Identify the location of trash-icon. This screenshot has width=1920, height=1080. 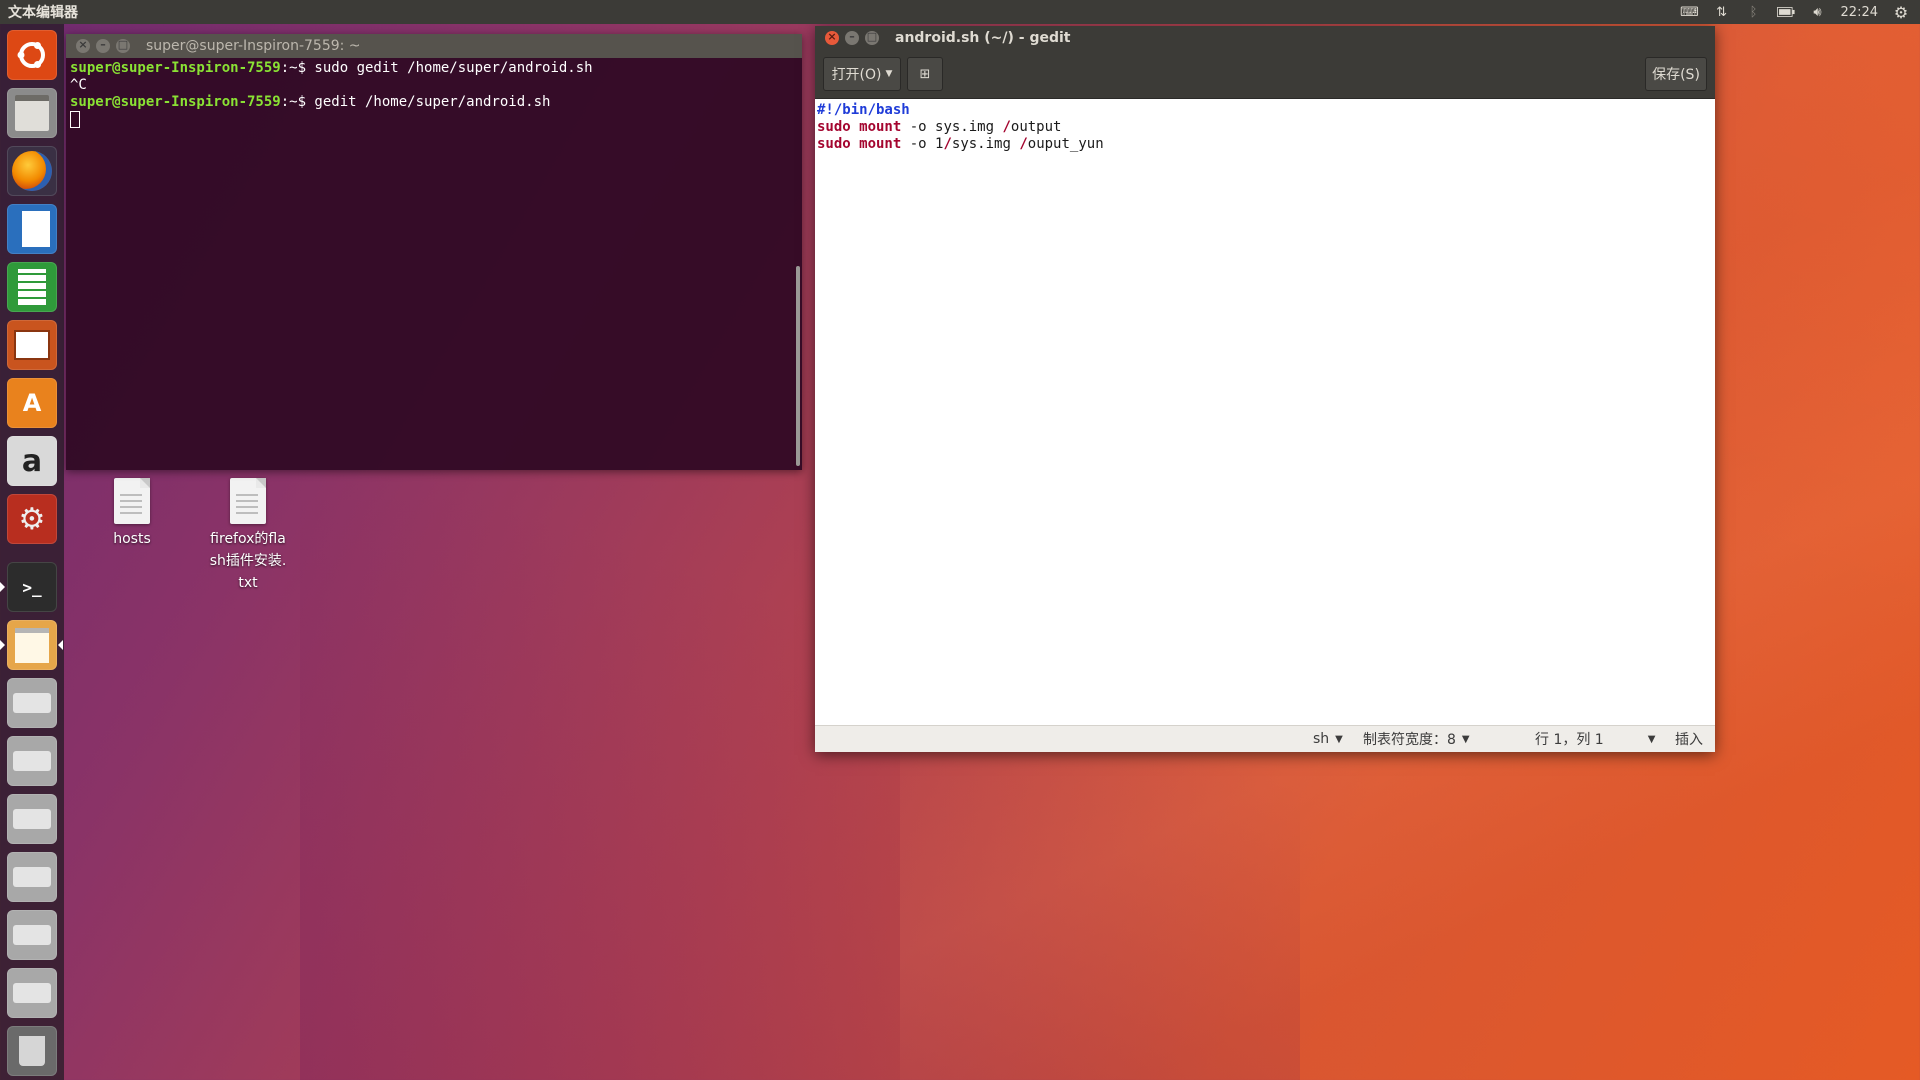
(32, 1051).